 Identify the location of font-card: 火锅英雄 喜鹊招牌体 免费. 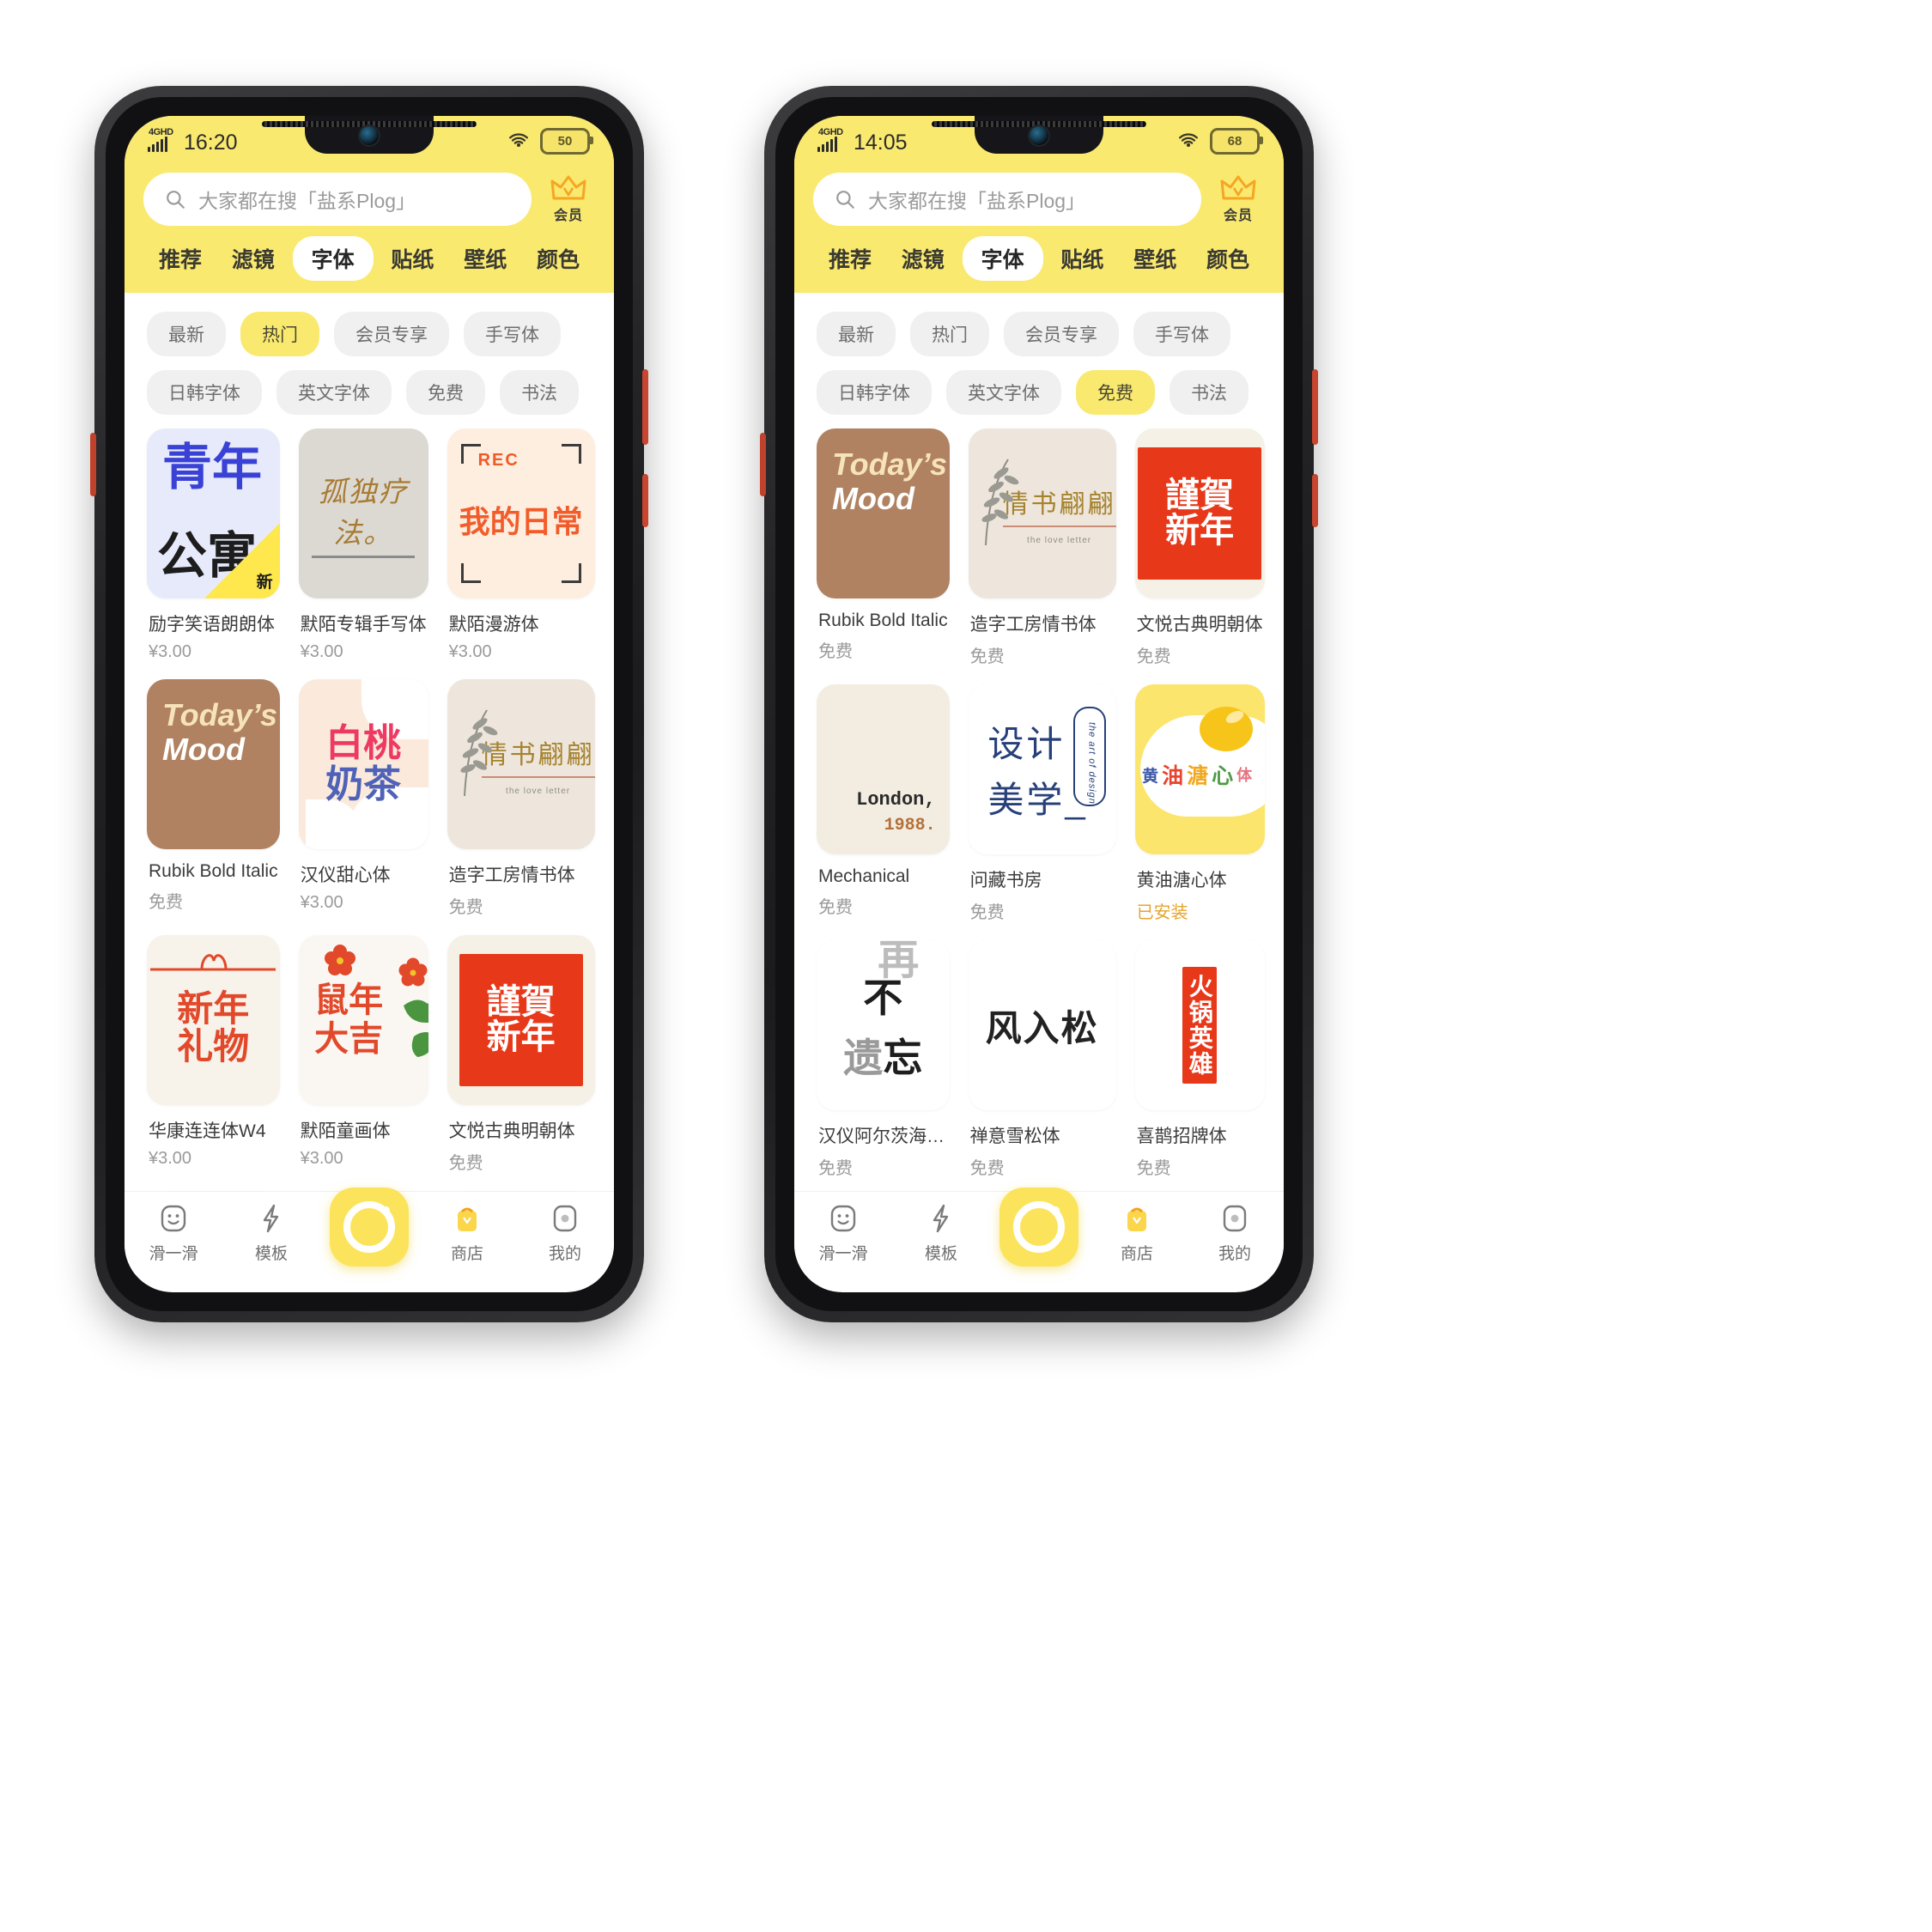
(1199, 1065).